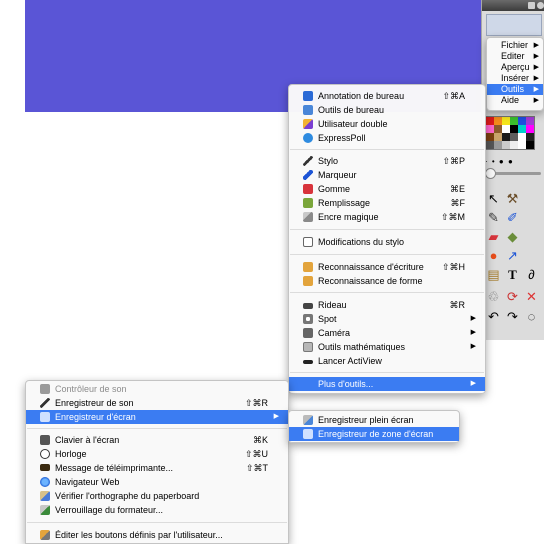  Describe the element at coordinates (387, 242) in the screenshot. I see `menu-item-modifications-du-stylo: Modifications du stylo` at that location.